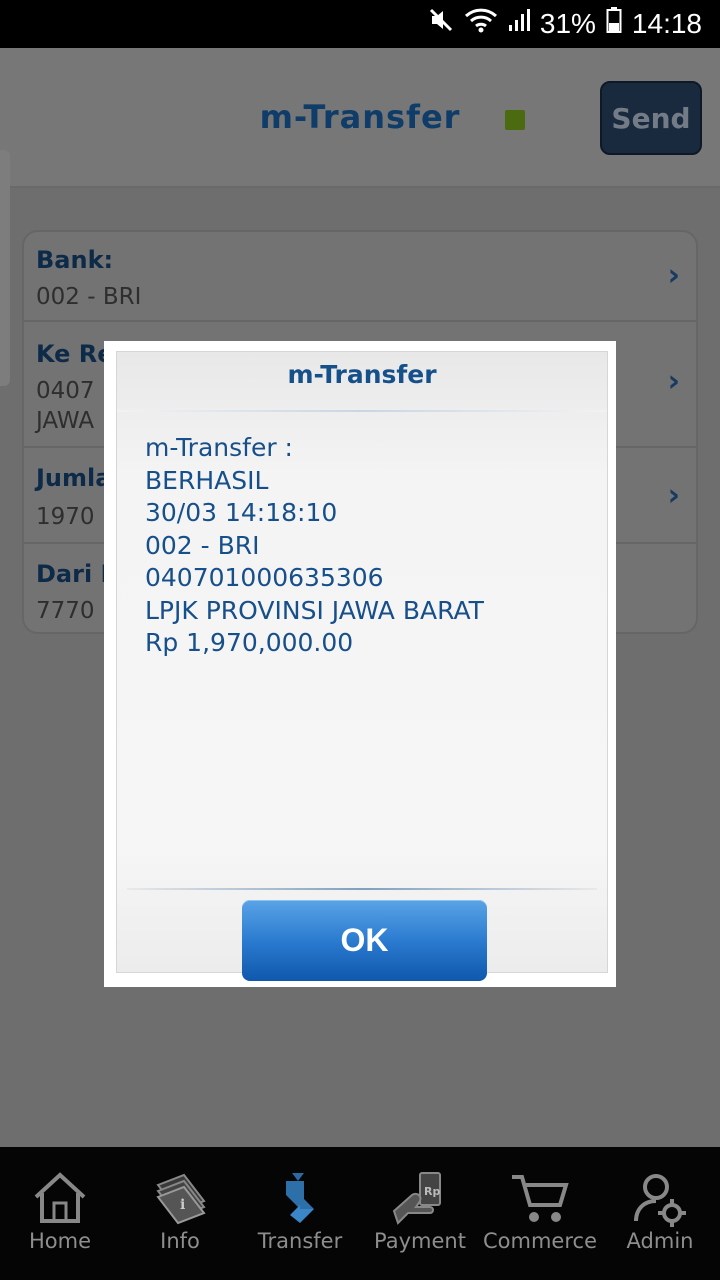 This screenshot has width=720, height=1280. I want to click on admin-icon, so click(660, 1200).